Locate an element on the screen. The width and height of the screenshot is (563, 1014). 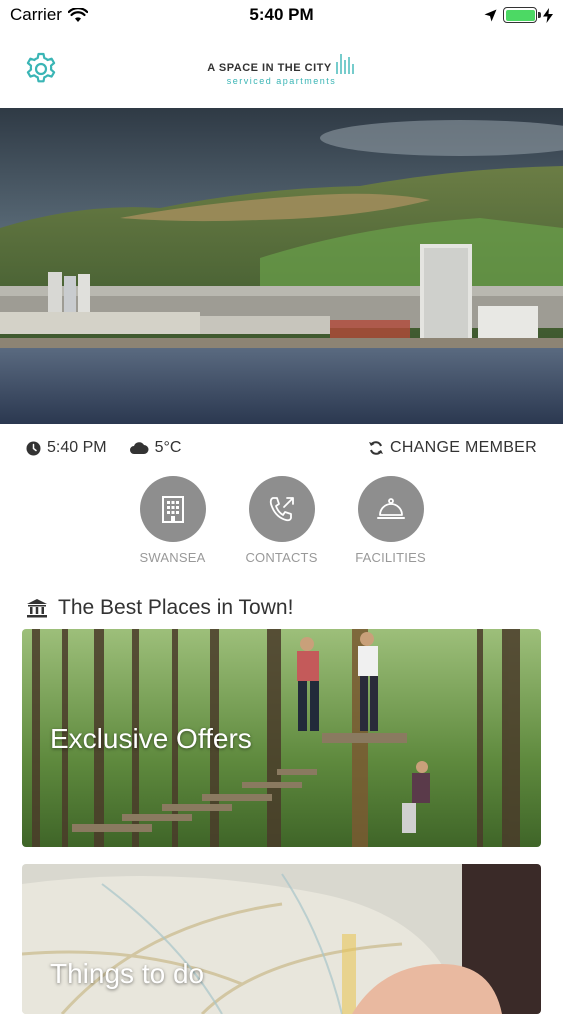
section-header: The Best Places in Town! is located at coordinates (159, 608).